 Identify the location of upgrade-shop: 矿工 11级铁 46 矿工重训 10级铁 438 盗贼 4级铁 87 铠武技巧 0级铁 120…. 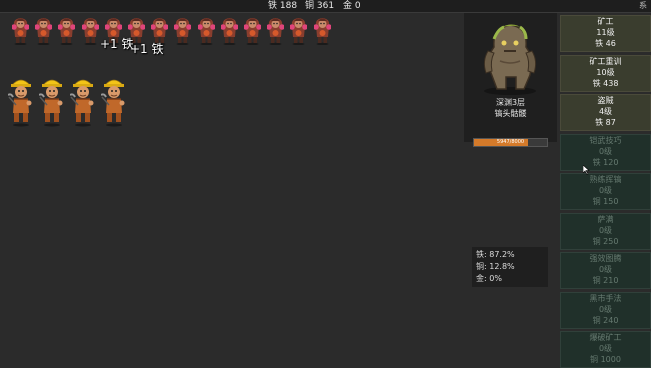
(605, 190).